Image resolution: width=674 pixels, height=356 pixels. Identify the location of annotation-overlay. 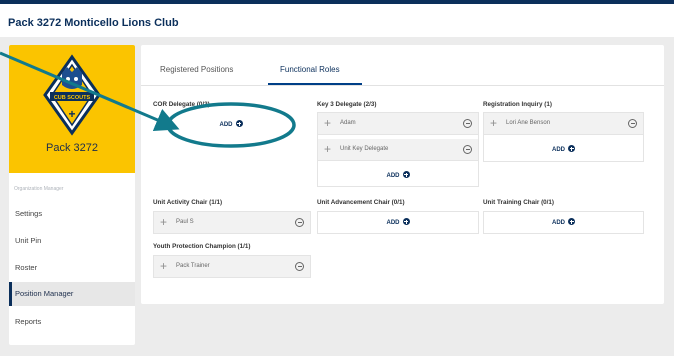
(148, 99).